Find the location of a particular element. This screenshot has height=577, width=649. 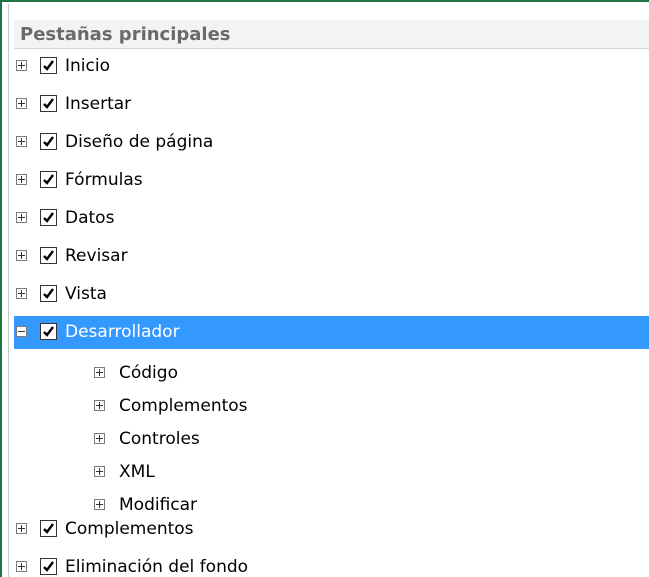

tree-item-label: Complementos is located at coordinates (129, 529).